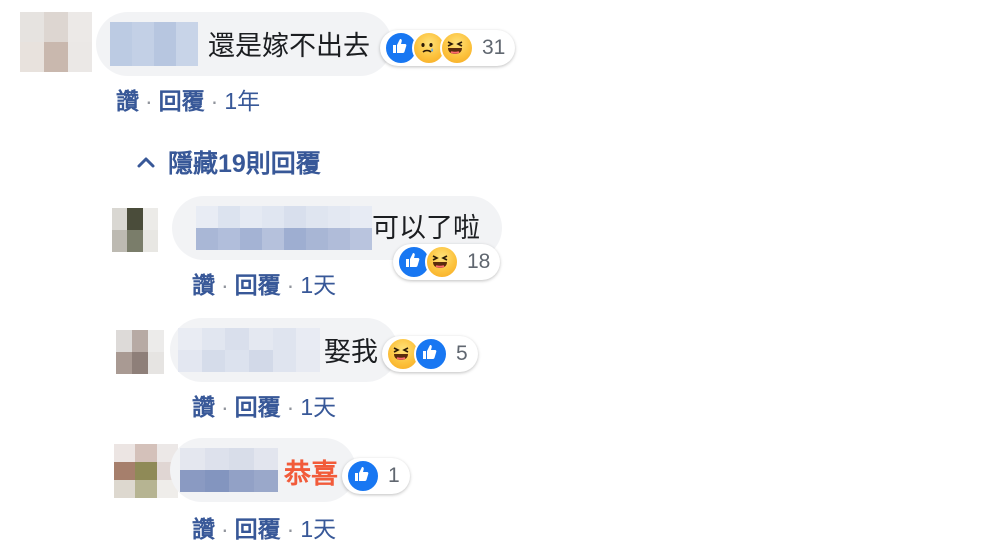 The height and width of the screenshot is (558, 996). I want to click on reactions-summary: 1, so click(376, 476).